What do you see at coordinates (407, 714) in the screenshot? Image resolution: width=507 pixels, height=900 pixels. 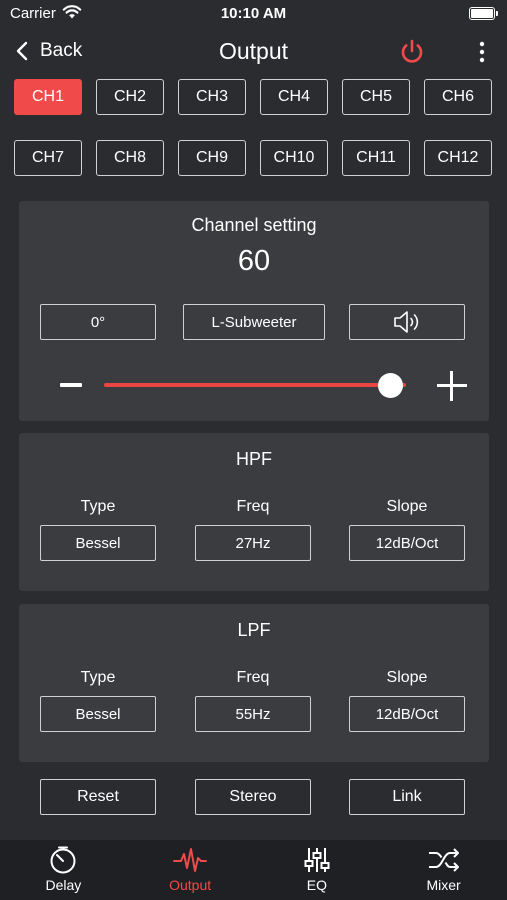 I see `lpf-slope-button: 12dB/Oct` at bounding box center [407, 714].